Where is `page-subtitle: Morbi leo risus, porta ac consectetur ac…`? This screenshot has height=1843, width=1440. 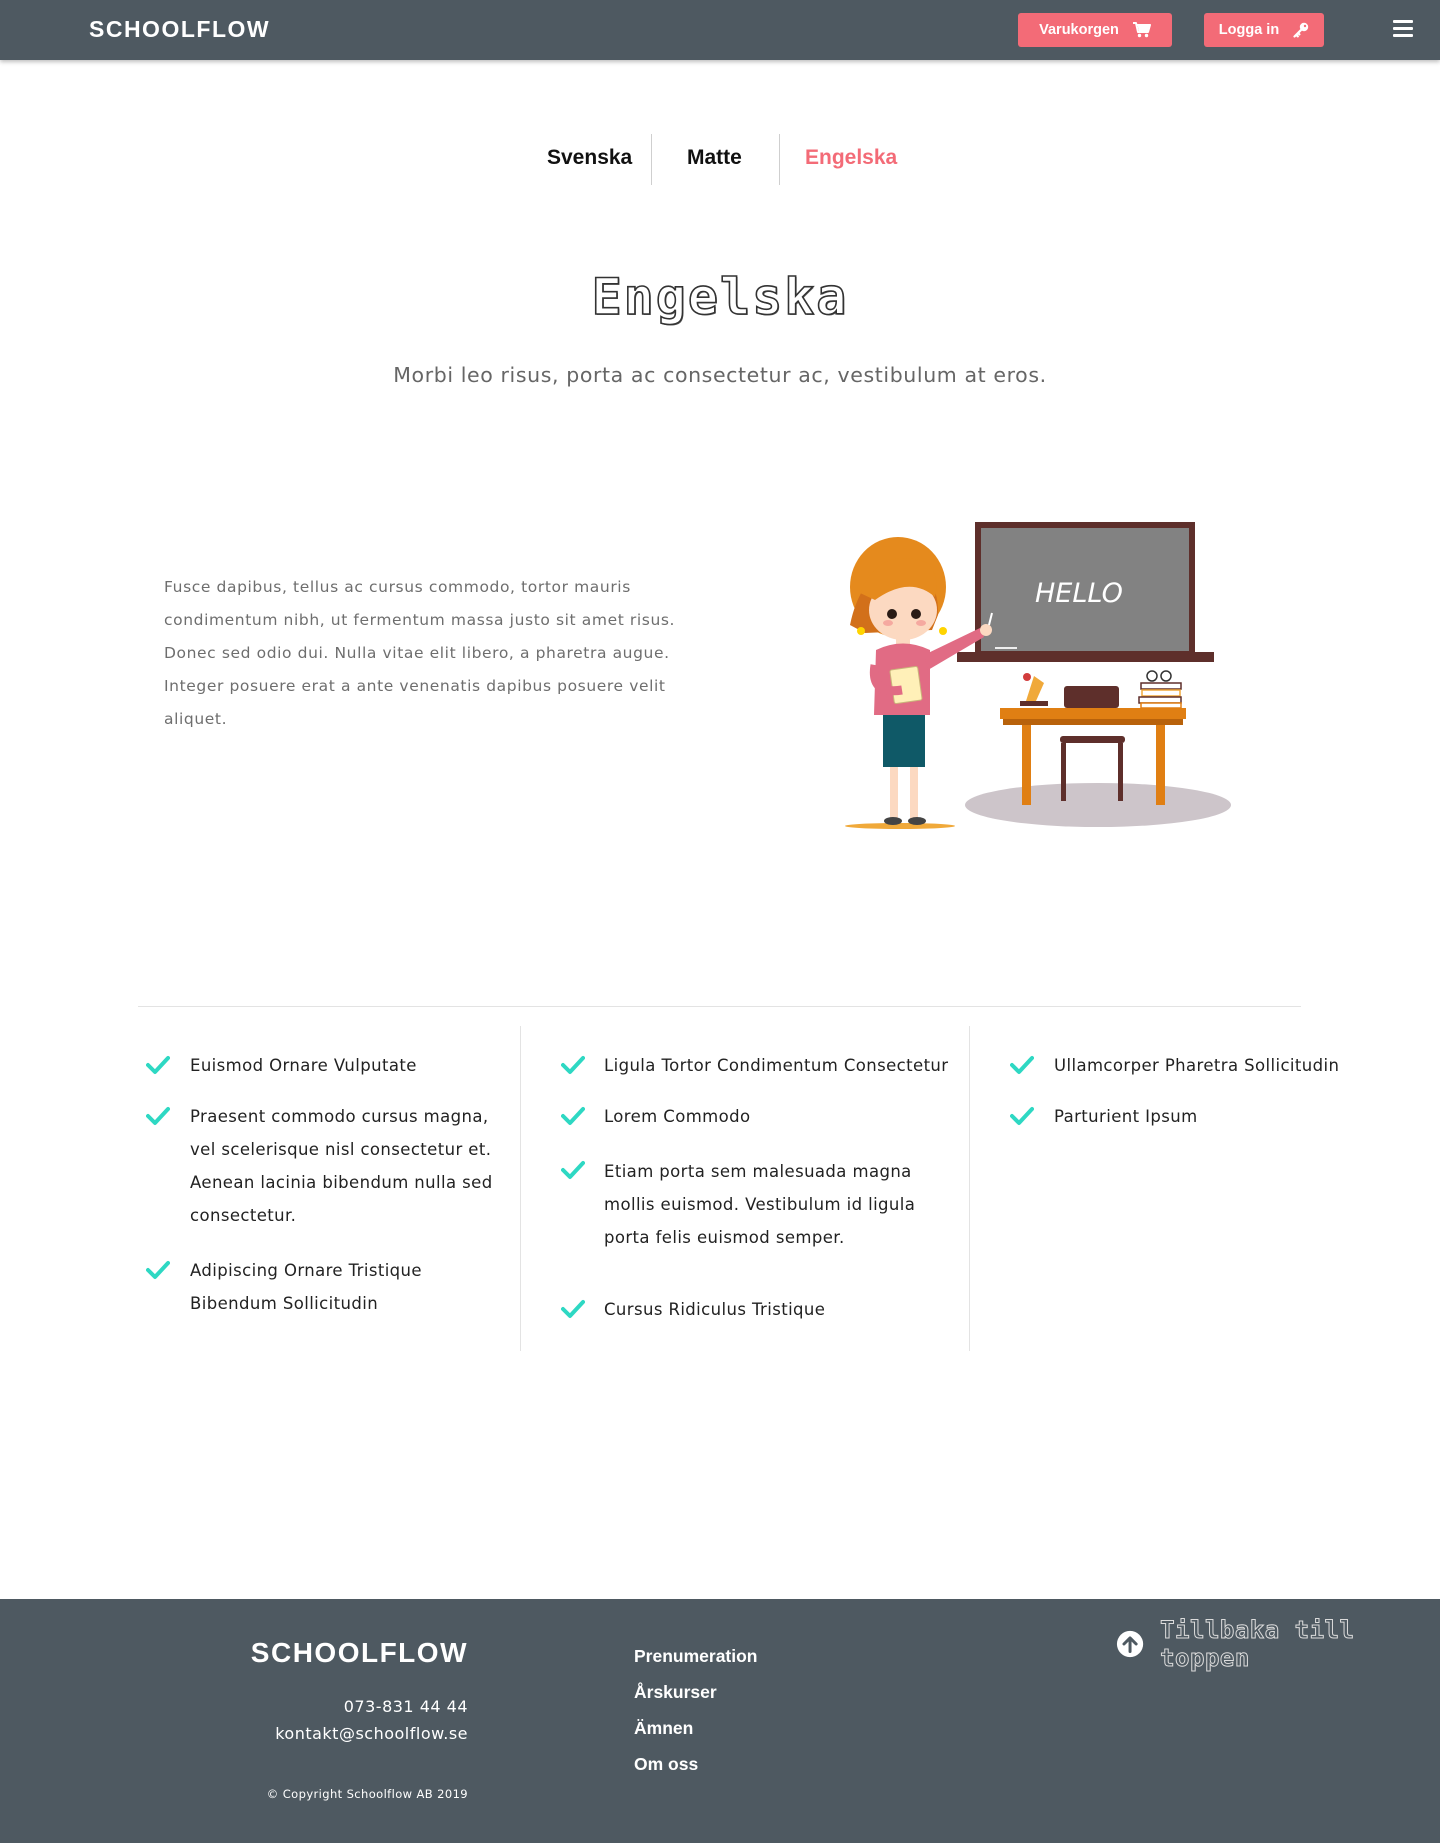 page-subtitle: Morbi leo risus, porta ac consectetur ac… is located at coordinates (720, 375).